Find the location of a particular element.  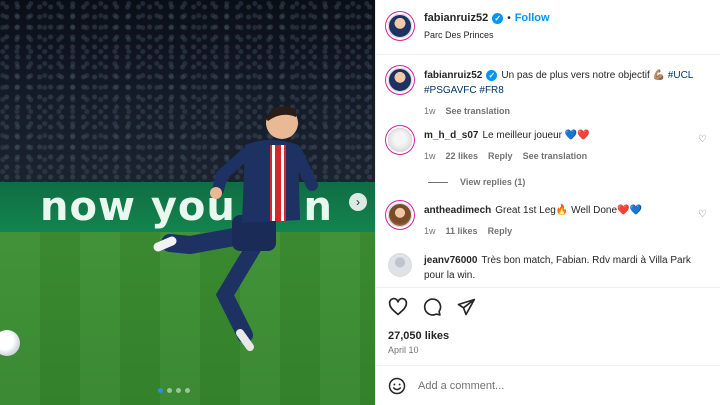

caption-author: fabianruiz52 is located at coordinates (453, 75).